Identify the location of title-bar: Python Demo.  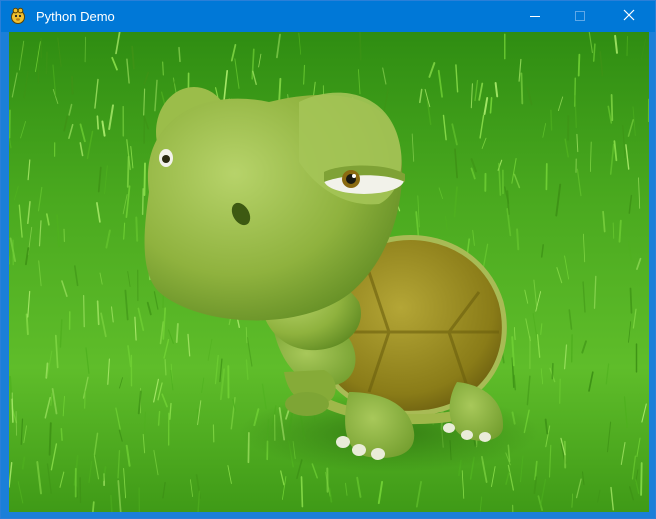
(328, 16).